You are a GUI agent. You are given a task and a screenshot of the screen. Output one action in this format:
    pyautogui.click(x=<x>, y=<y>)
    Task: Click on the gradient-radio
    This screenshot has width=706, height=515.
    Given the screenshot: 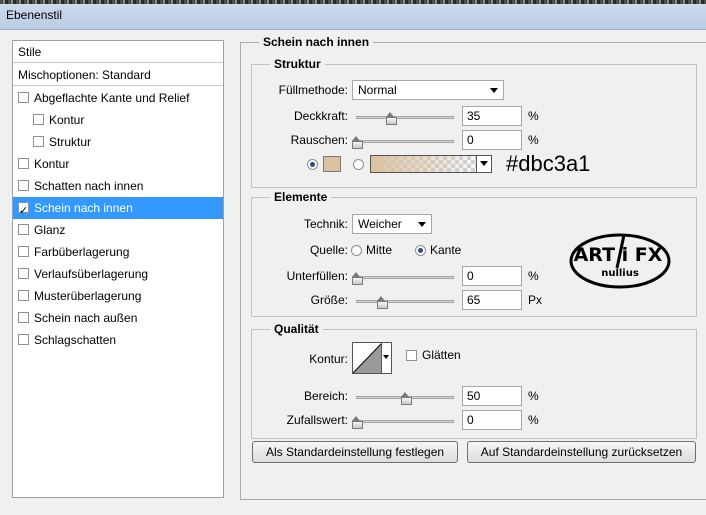 What is the action you would take?
    pyautogui.click(x=358, y=164)
    